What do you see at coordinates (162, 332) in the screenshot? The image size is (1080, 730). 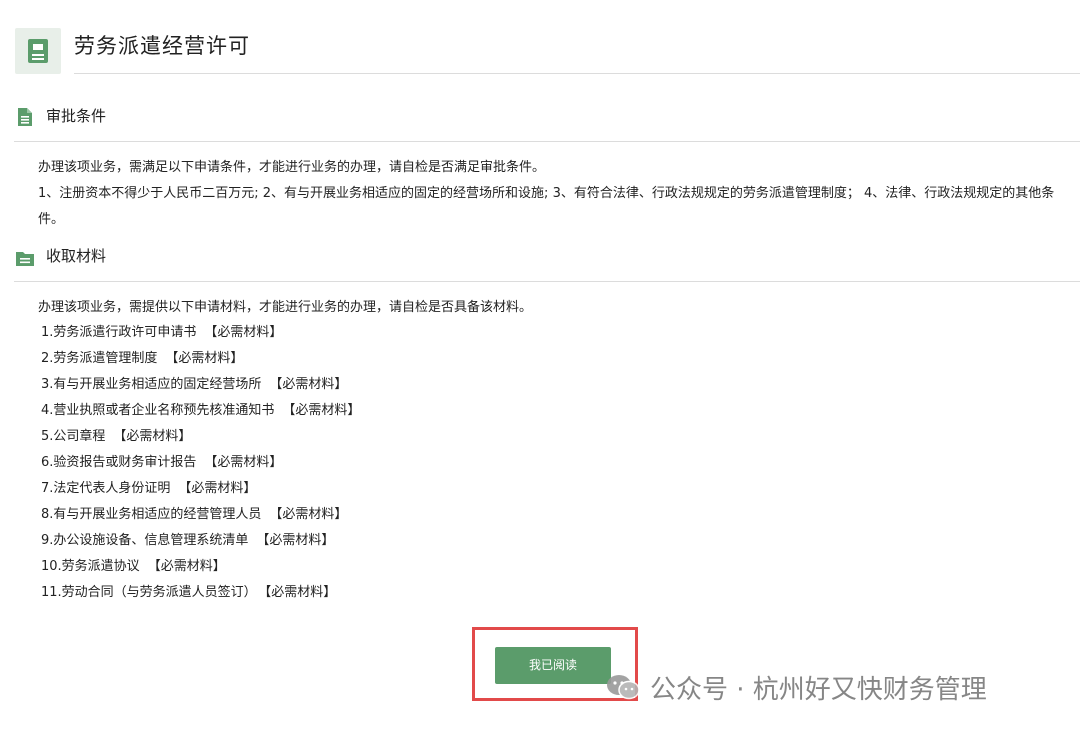 I see `list-item: 1.劳务派遣行政许可申请书 【必需材料】` at bounding box center [162, 332].